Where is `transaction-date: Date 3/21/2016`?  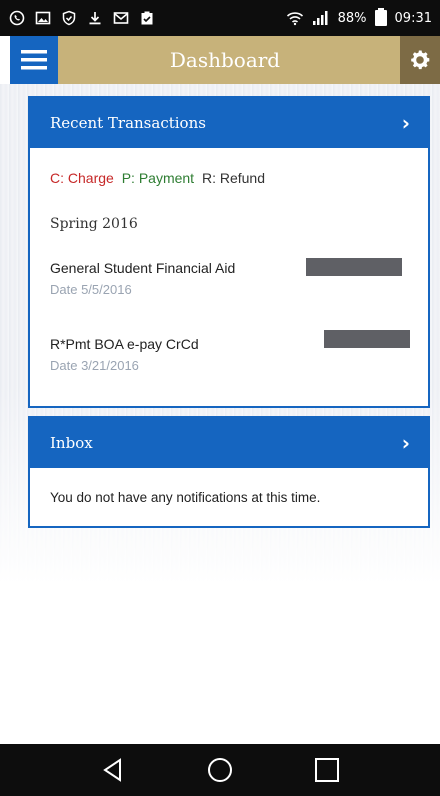
transaction-date: Date 3/21/2016 is located at coordinates (94, 365).